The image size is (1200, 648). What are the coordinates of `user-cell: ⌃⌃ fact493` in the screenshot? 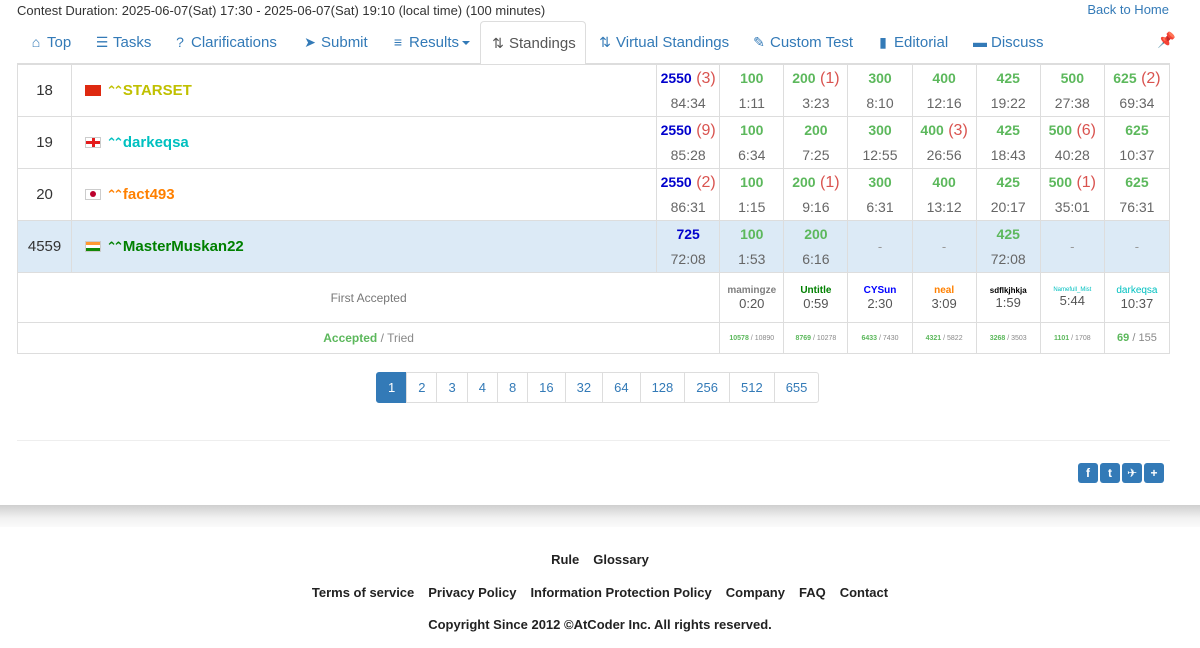 It's located at (364, 194).